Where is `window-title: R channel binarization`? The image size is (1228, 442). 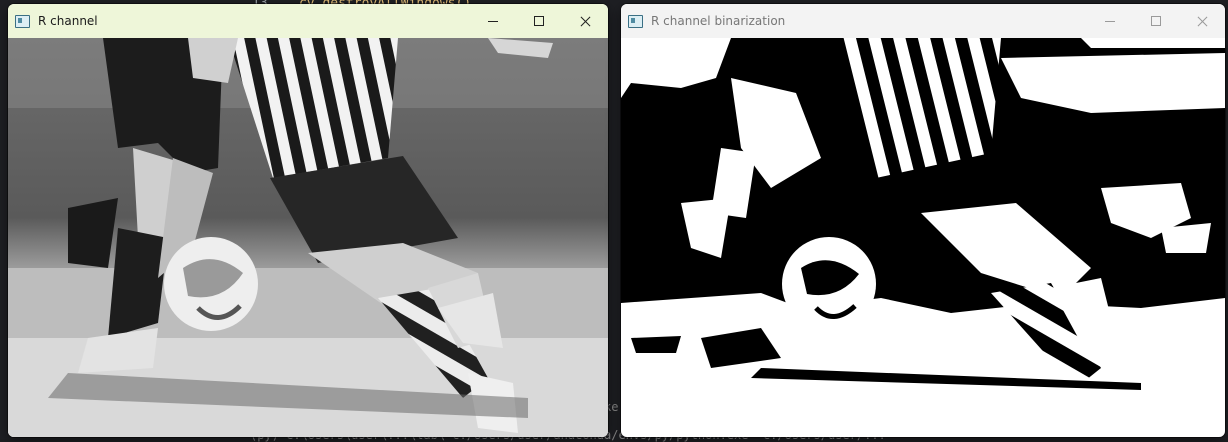
window-title: R channel binarization is located at coordinates (718, 21).